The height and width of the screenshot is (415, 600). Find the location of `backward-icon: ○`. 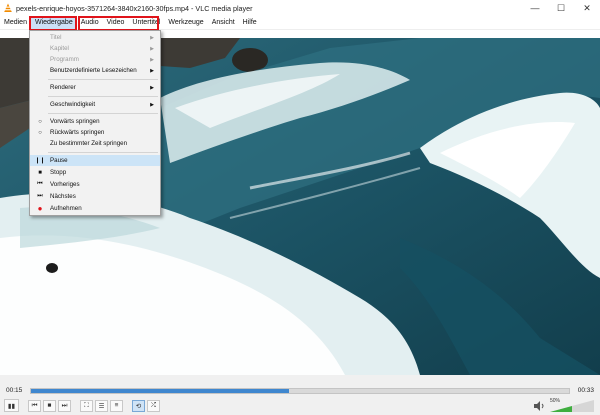

backward-icon: ○ is located at coordinates (40, 132).